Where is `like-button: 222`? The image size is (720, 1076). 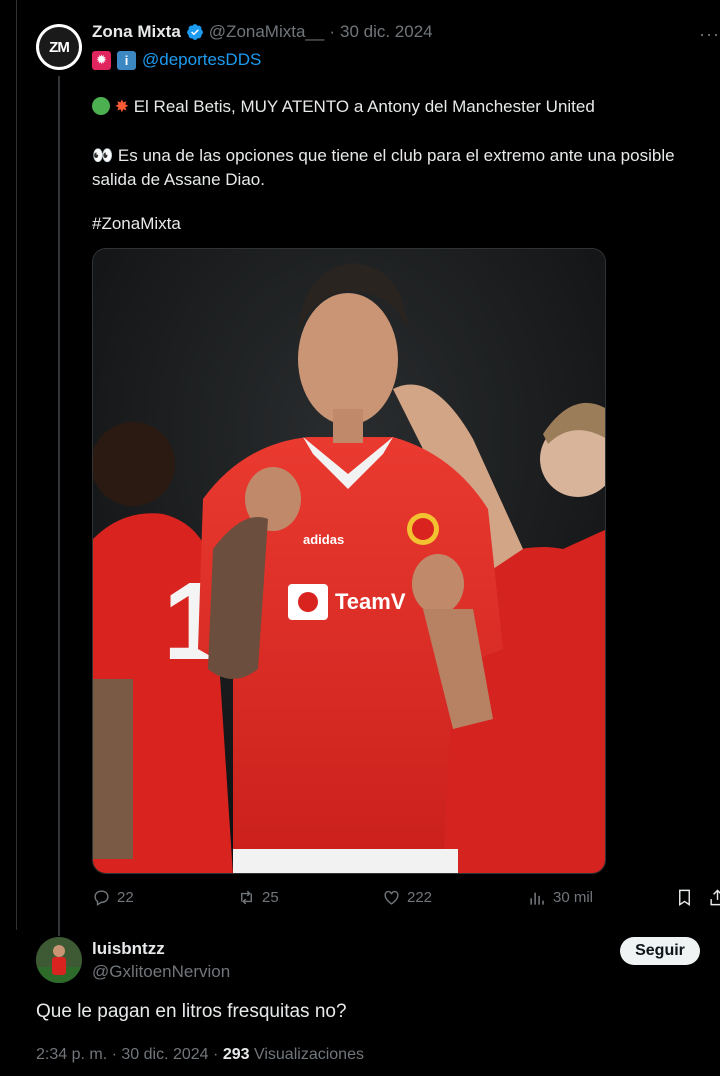 like-button: 222 is located at coordinates (407, 897).